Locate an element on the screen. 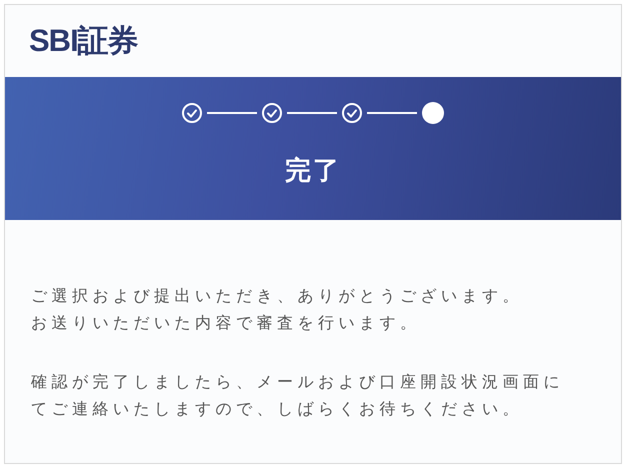 The image size is (628, 469). message-line: てご連絡いたしますので、しばらくお待ちください。 is located at coordinates (277, 409).